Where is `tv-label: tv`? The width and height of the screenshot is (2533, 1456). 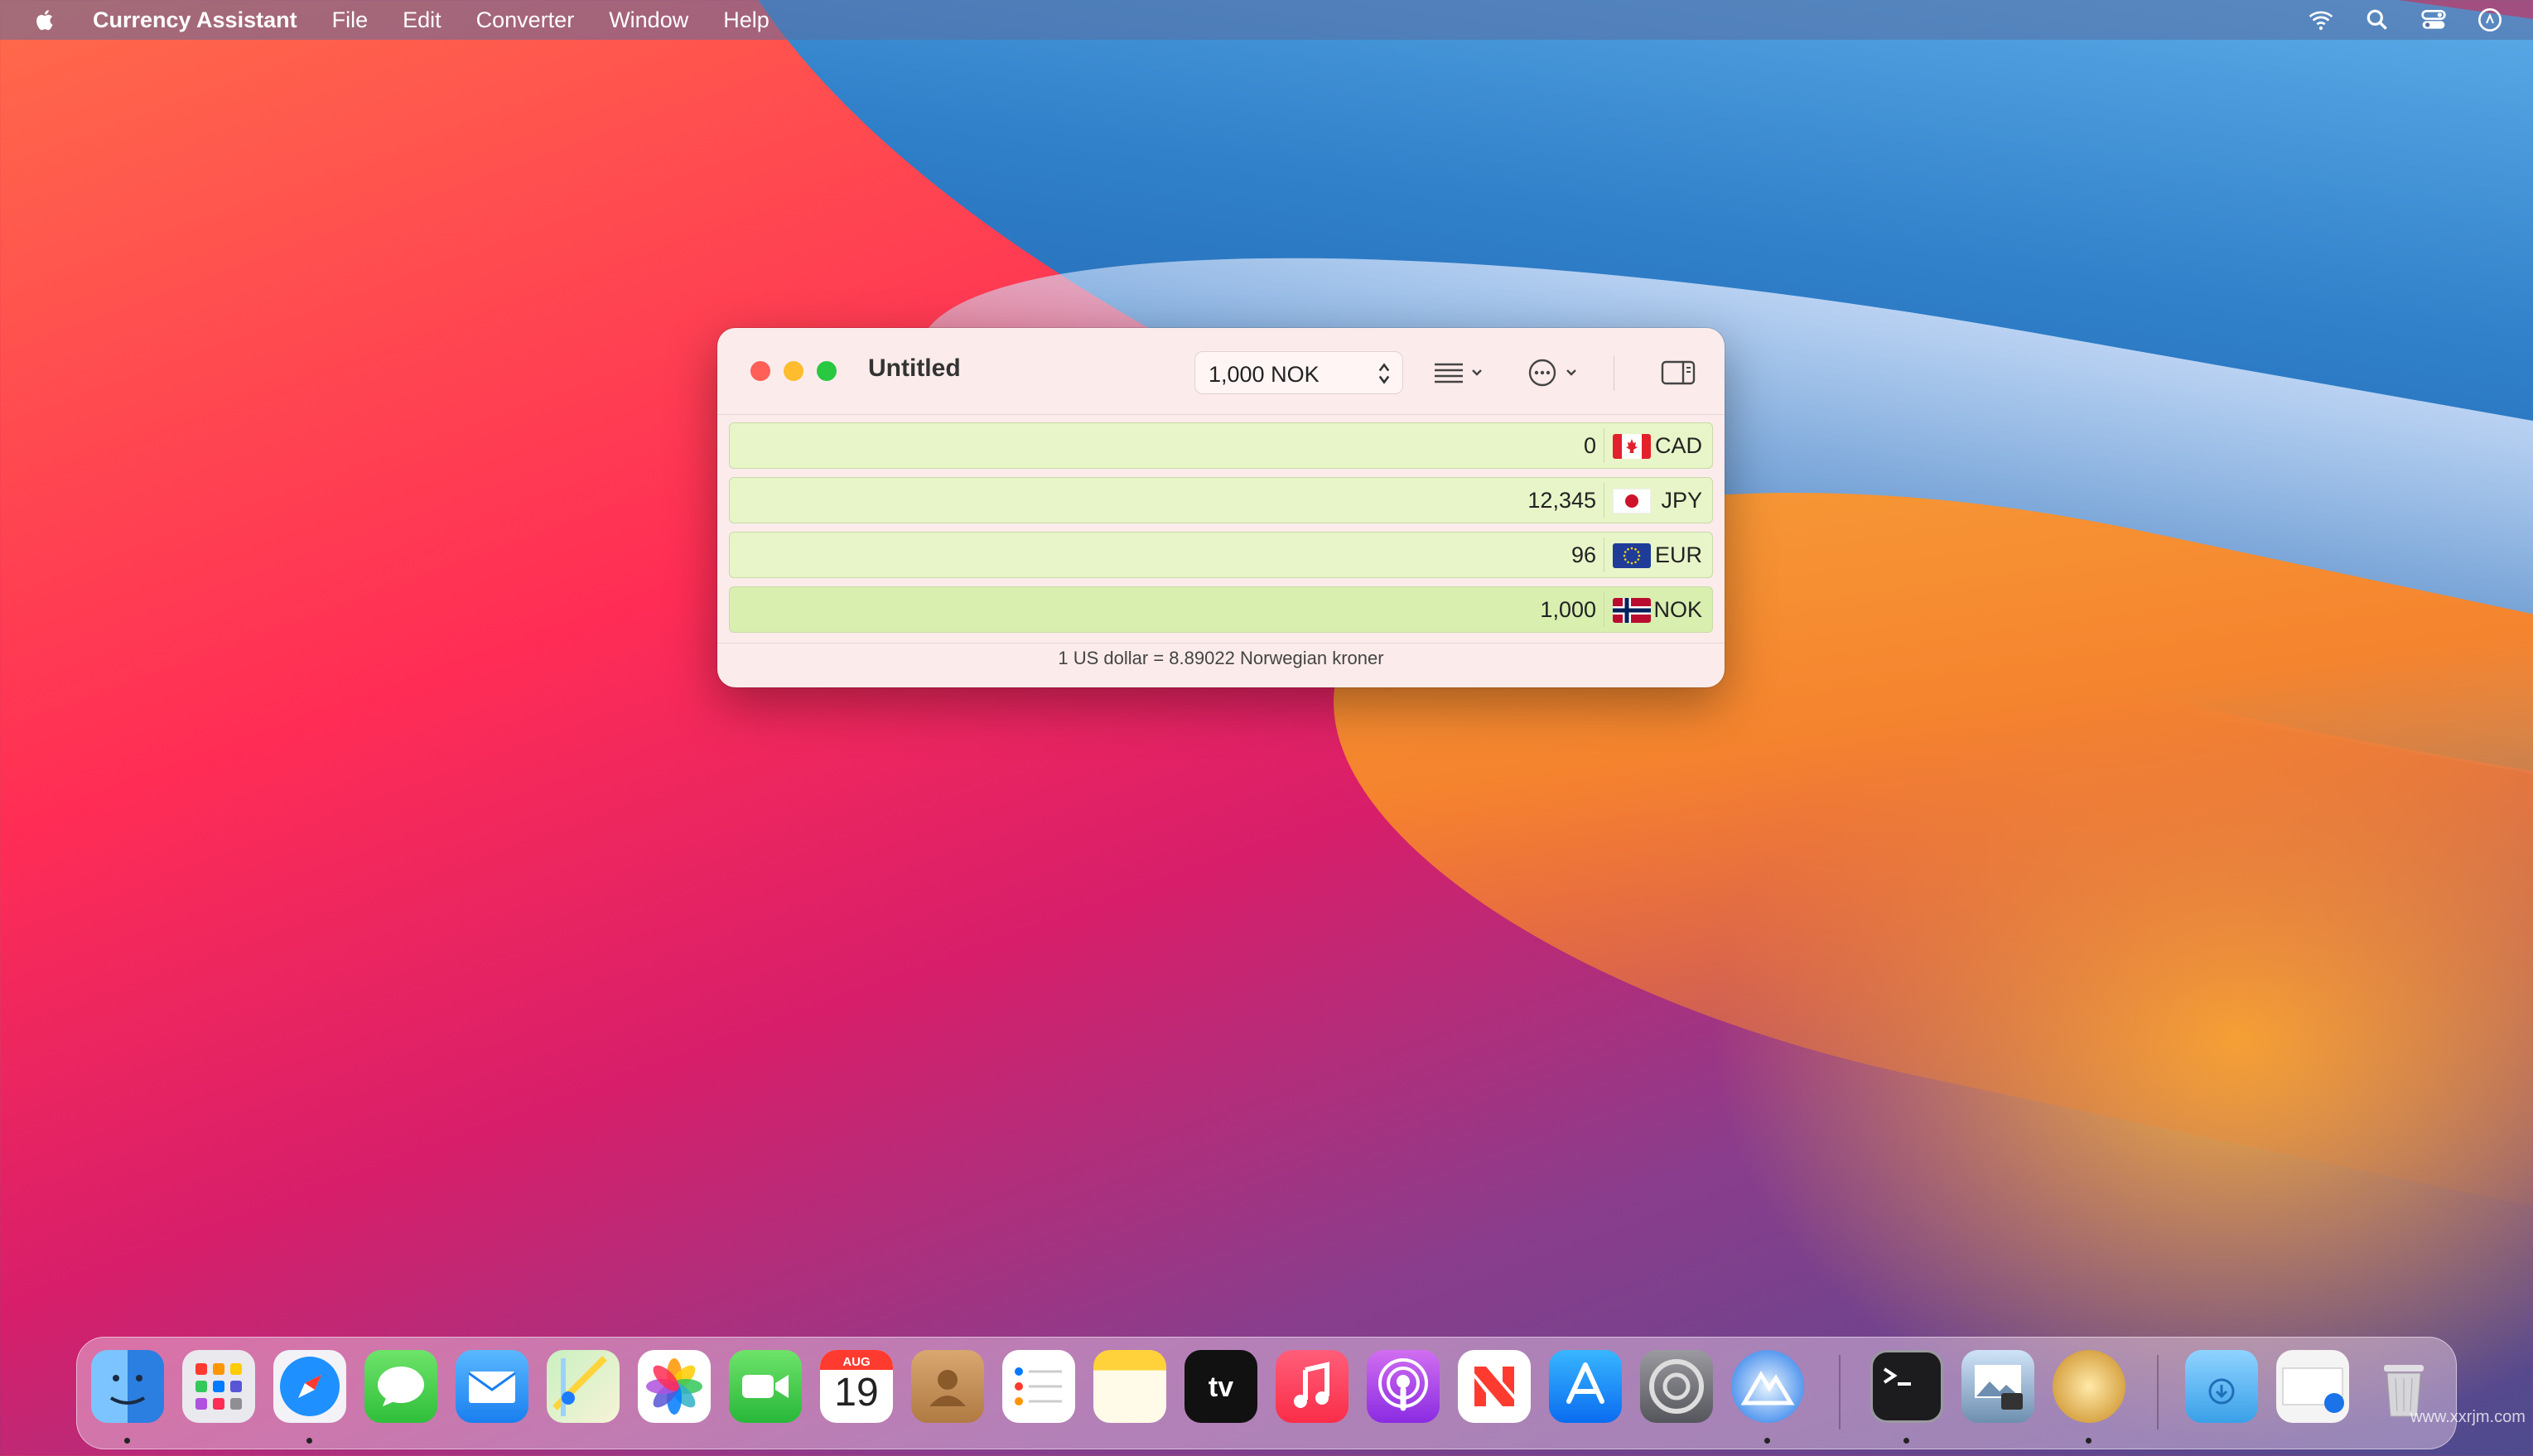
tv-label: tv is located at coordinates (1221, 1387).